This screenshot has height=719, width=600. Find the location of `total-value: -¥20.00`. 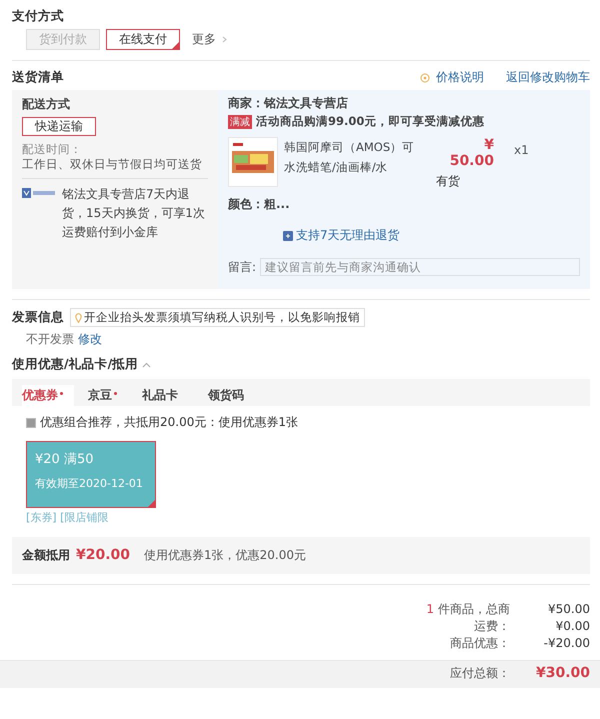

total-value: -¥20.00 is located at coordinates (566, 643).